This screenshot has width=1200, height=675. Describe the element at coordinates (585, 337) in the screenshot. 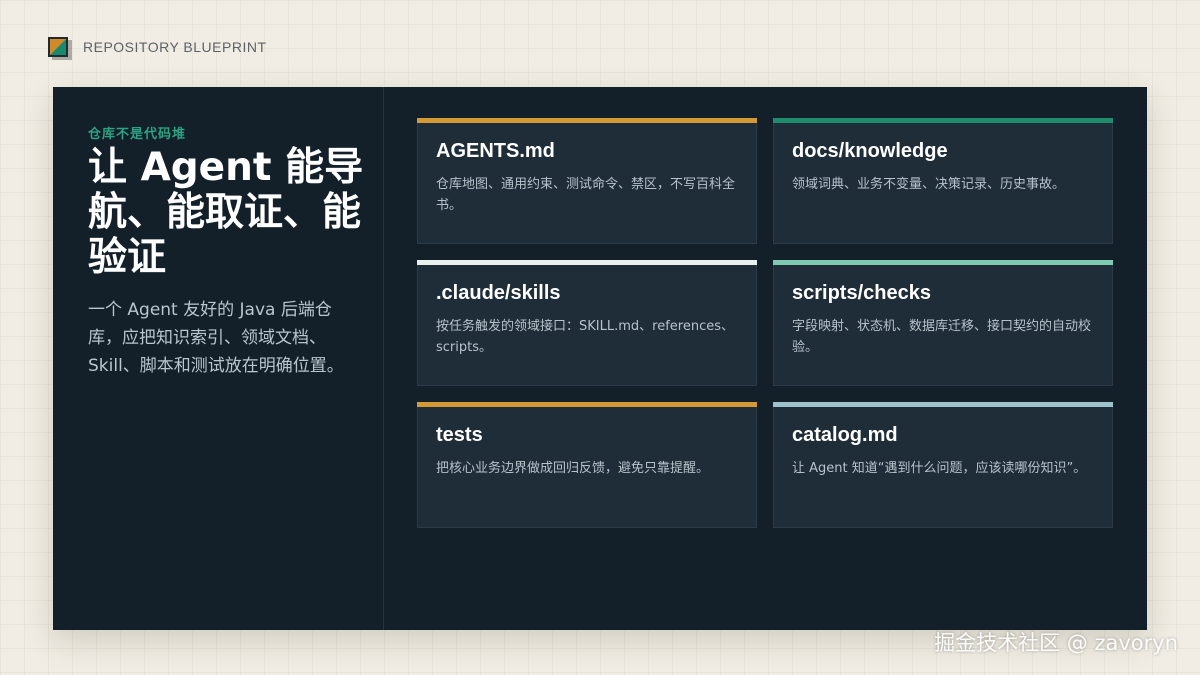

I see `card-description: 按任务触发的领域接口：SKILL.md、references、scripts。` at that location.